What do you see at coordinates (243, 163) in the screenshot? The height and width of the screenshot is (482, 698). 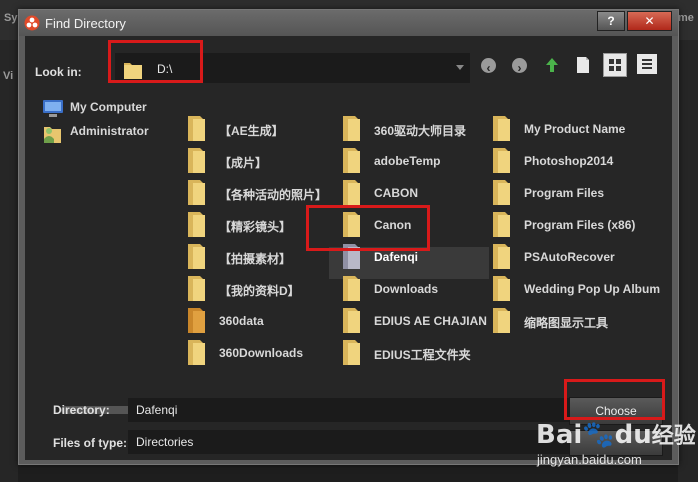 I see `folder-name: 【成片】` at bounding box center [243, 163].